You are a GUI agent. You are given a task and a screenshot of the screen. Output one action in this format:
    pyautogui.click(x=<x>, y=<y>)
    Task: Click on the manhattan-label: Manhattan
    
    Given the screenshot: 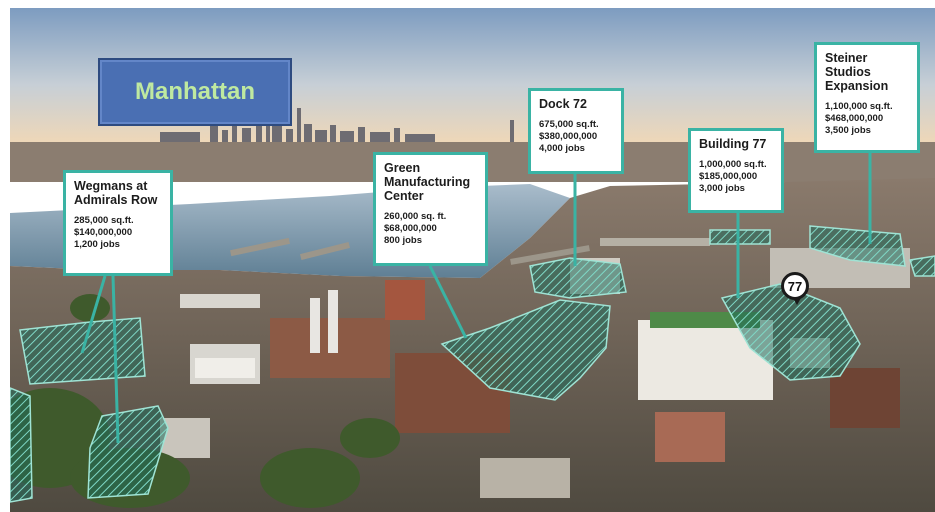 What is the action you would take?
    pyautogui.click(x=195, y=92)
    